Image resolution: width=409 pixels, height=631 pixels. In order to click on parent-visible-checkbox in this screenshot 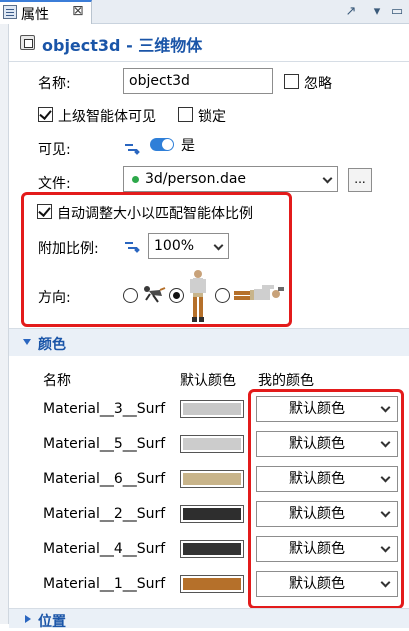, I will do `click(45, 114)`.